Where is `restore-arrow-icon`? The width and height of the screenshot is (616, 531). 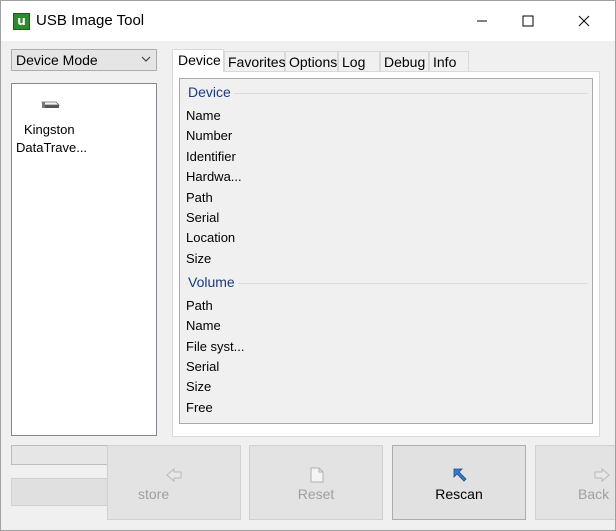
restore-arrow-icon is located at coordinates (174, 475).